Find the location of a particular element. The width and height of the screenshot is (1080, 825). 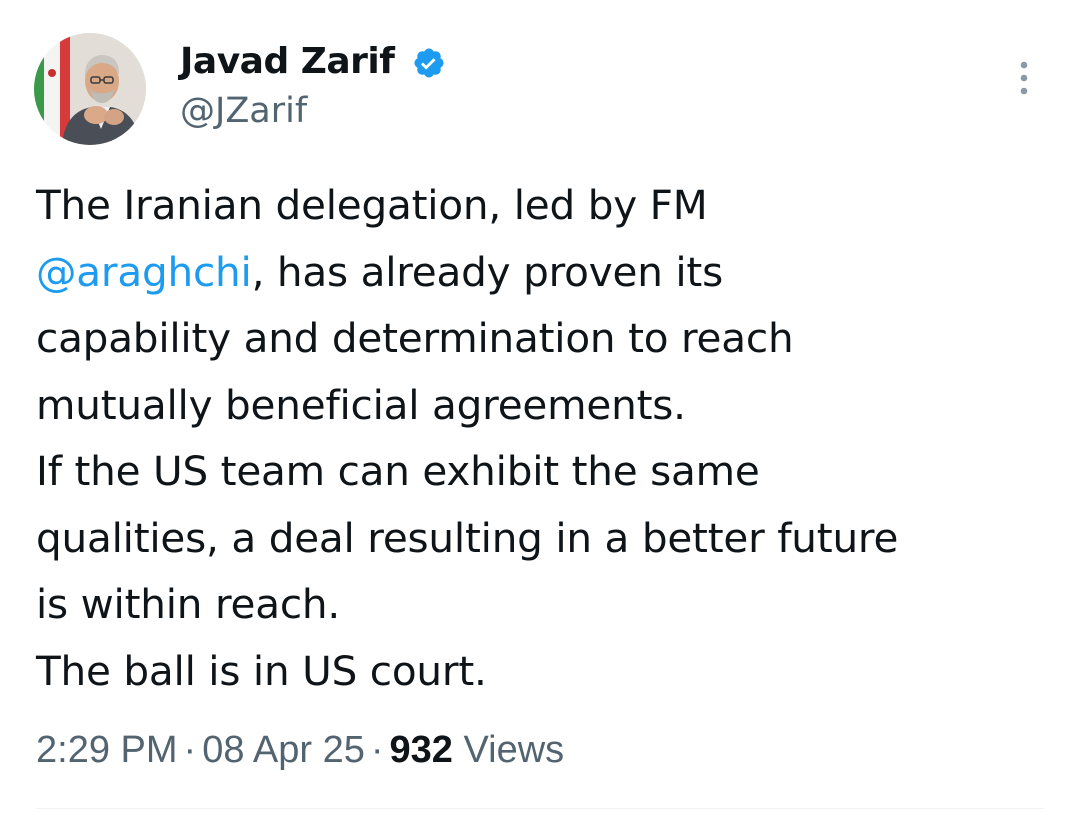

tweet-line-text: , has already proven its is located at coordinates (487, 271).